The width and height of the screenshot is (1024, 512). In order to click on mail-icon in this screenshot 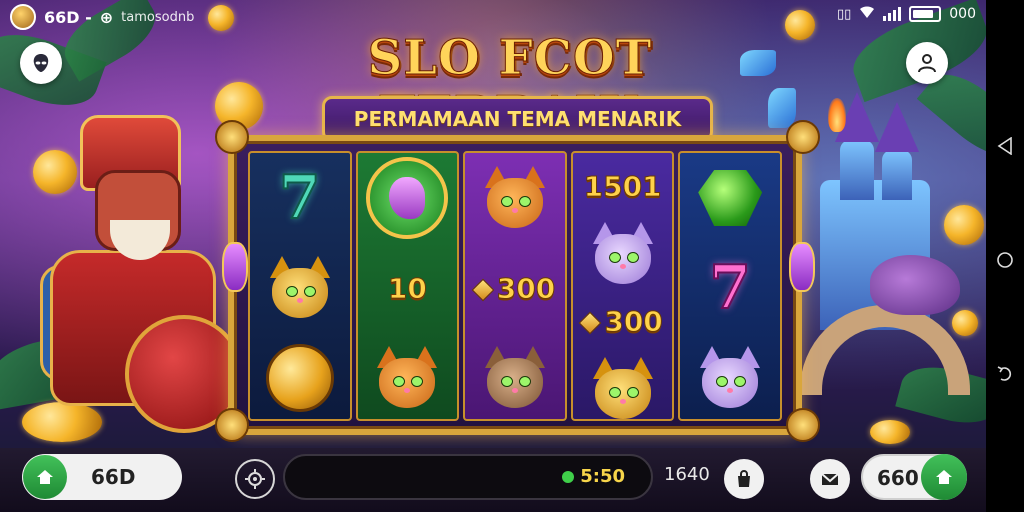, I will do `click(830, 479)`.